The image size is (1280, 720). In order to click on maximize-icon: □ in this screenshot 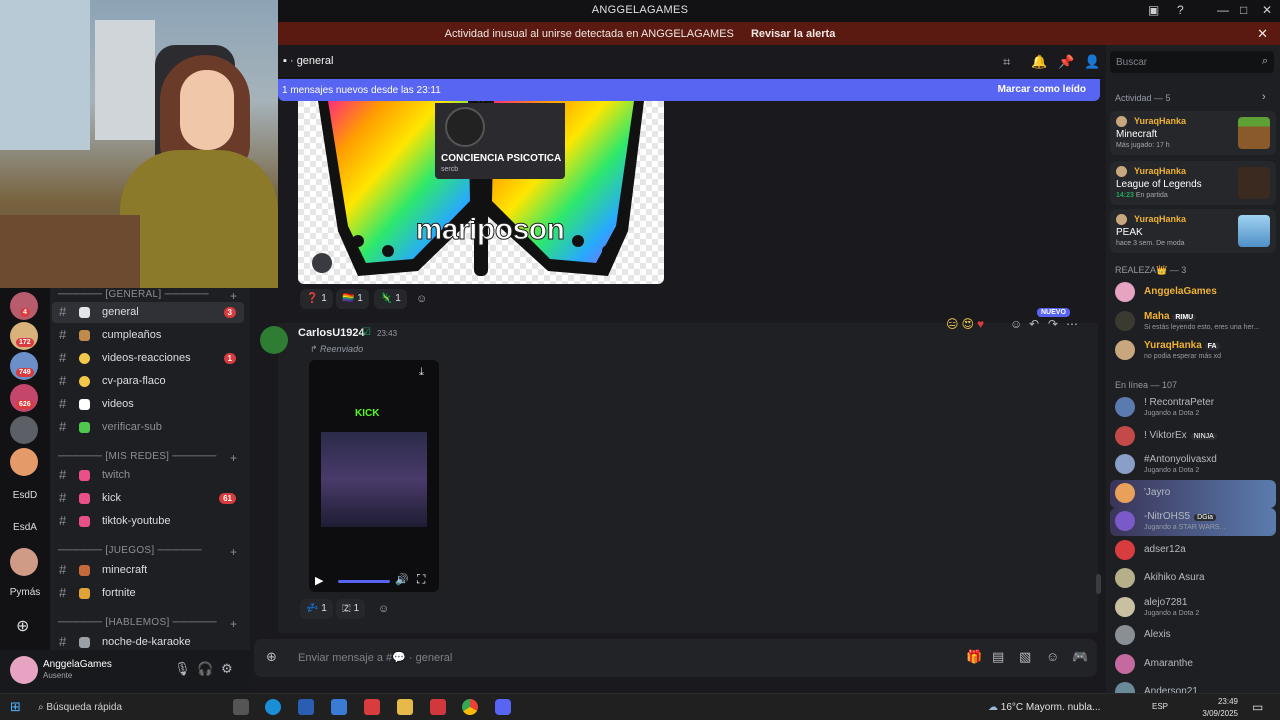, I will do `click(1243, 10)`.